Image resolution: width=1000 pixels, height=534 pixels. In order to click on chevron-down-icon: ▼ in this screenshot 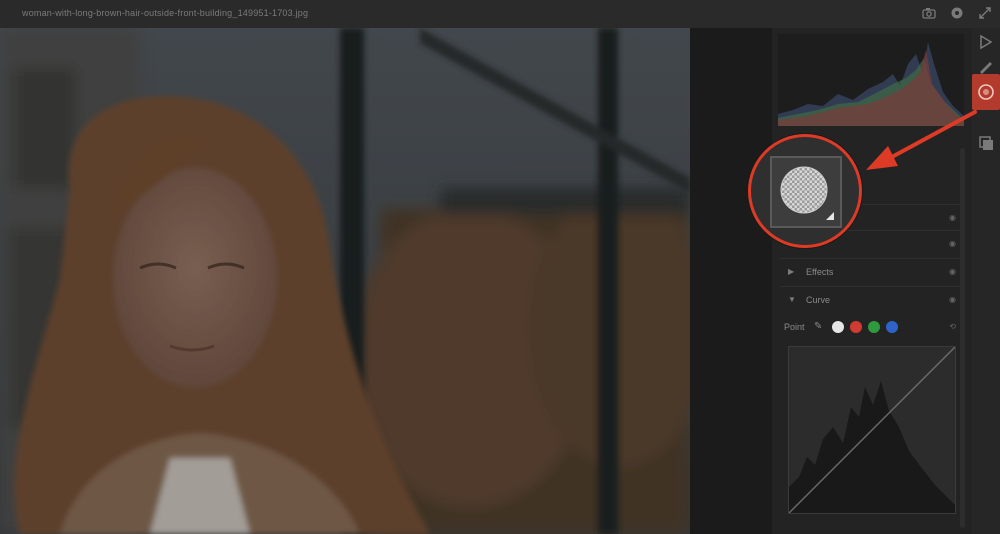, I will do `click(792, 299)`.